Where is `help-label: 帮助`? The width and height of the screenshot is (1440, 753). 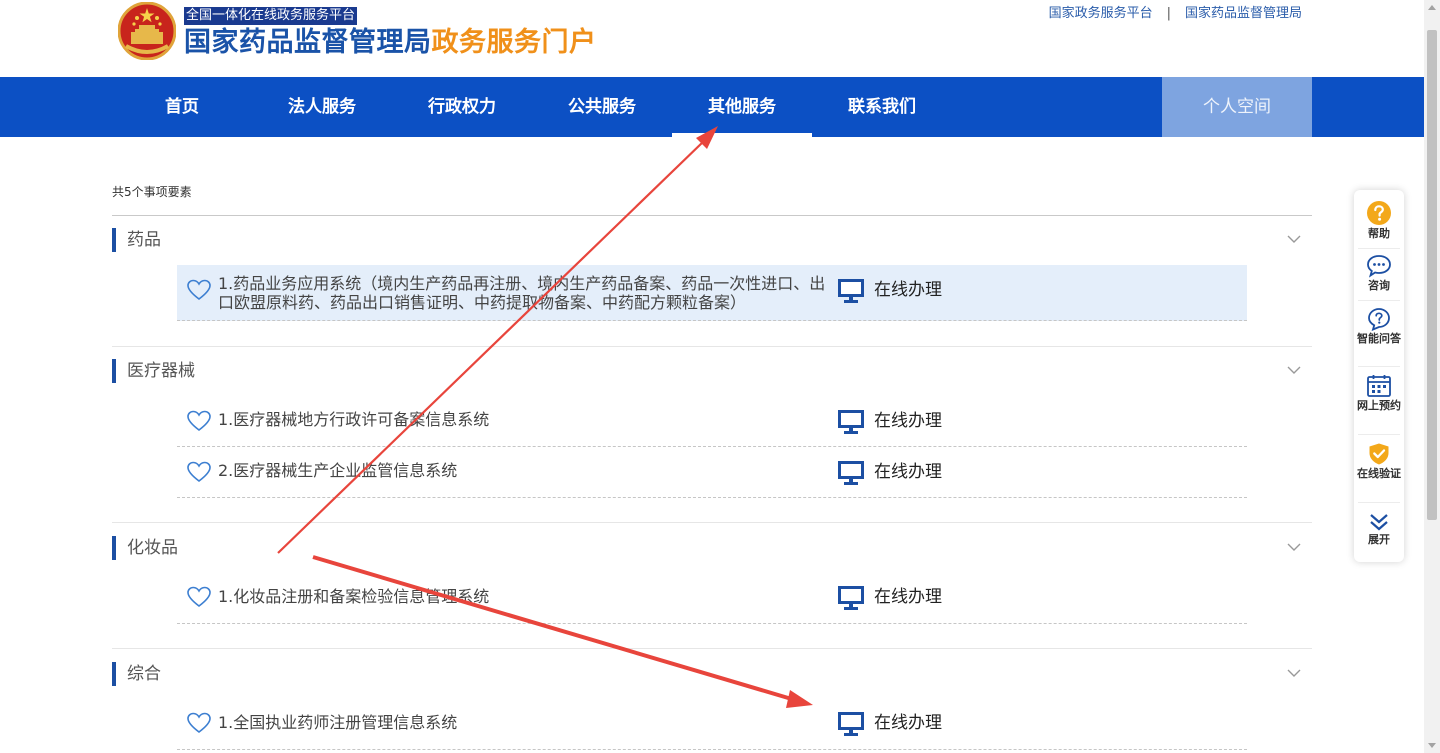 help-label: 帮助 is located at coordinates (1379, 233).